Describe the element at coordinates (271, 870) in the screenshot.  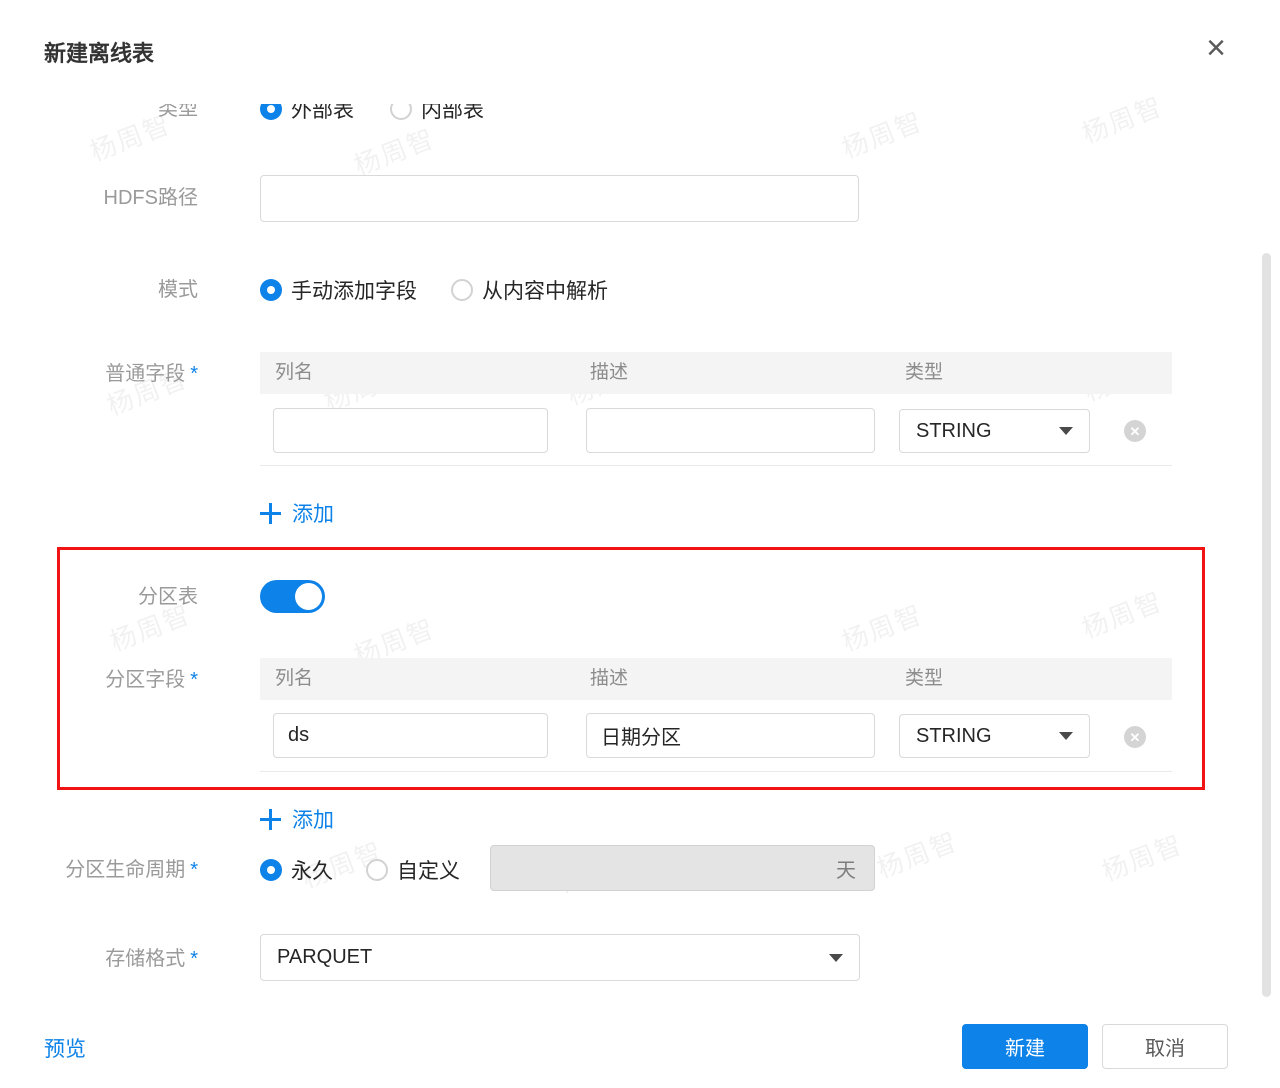
I see `radio-permanent` at that location.